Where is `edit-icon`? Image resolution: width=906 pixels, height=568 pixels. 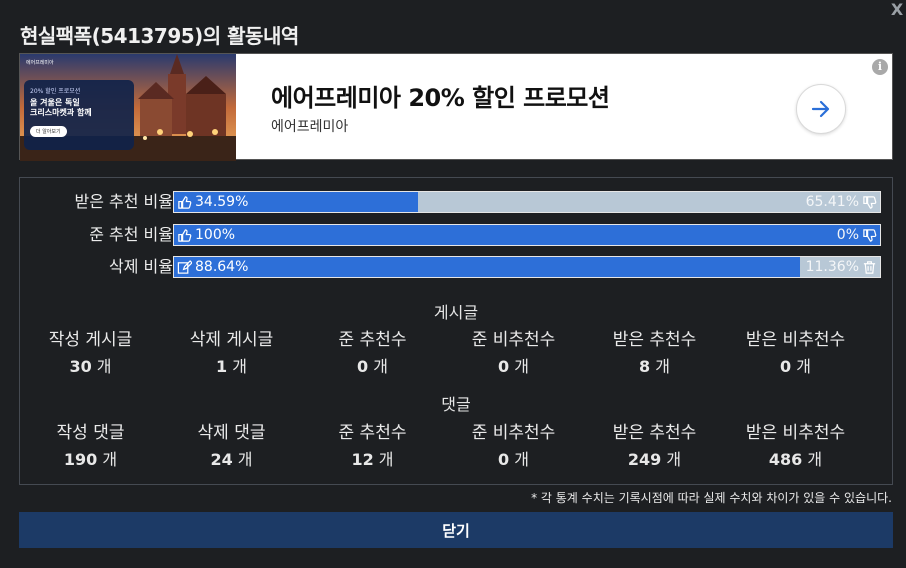 edit-icon is located at coordinates (184, 266).